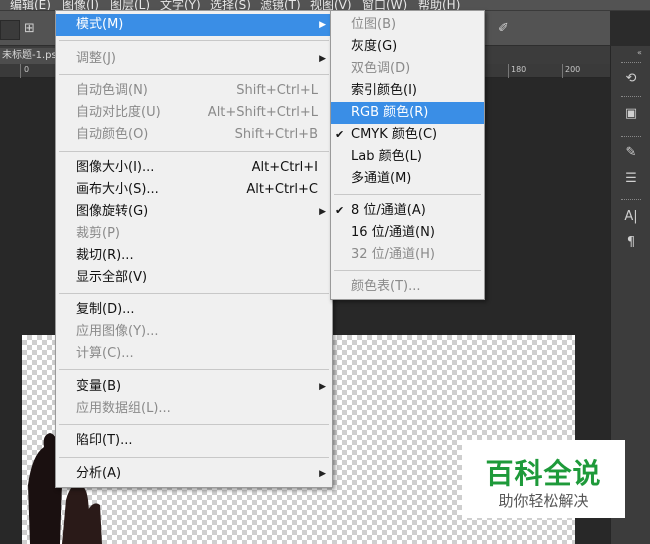 The width and height of the screenshot is (650, 544). I want to click on mode-item-rgb: RGB 颜色(R), so click(407, 113).